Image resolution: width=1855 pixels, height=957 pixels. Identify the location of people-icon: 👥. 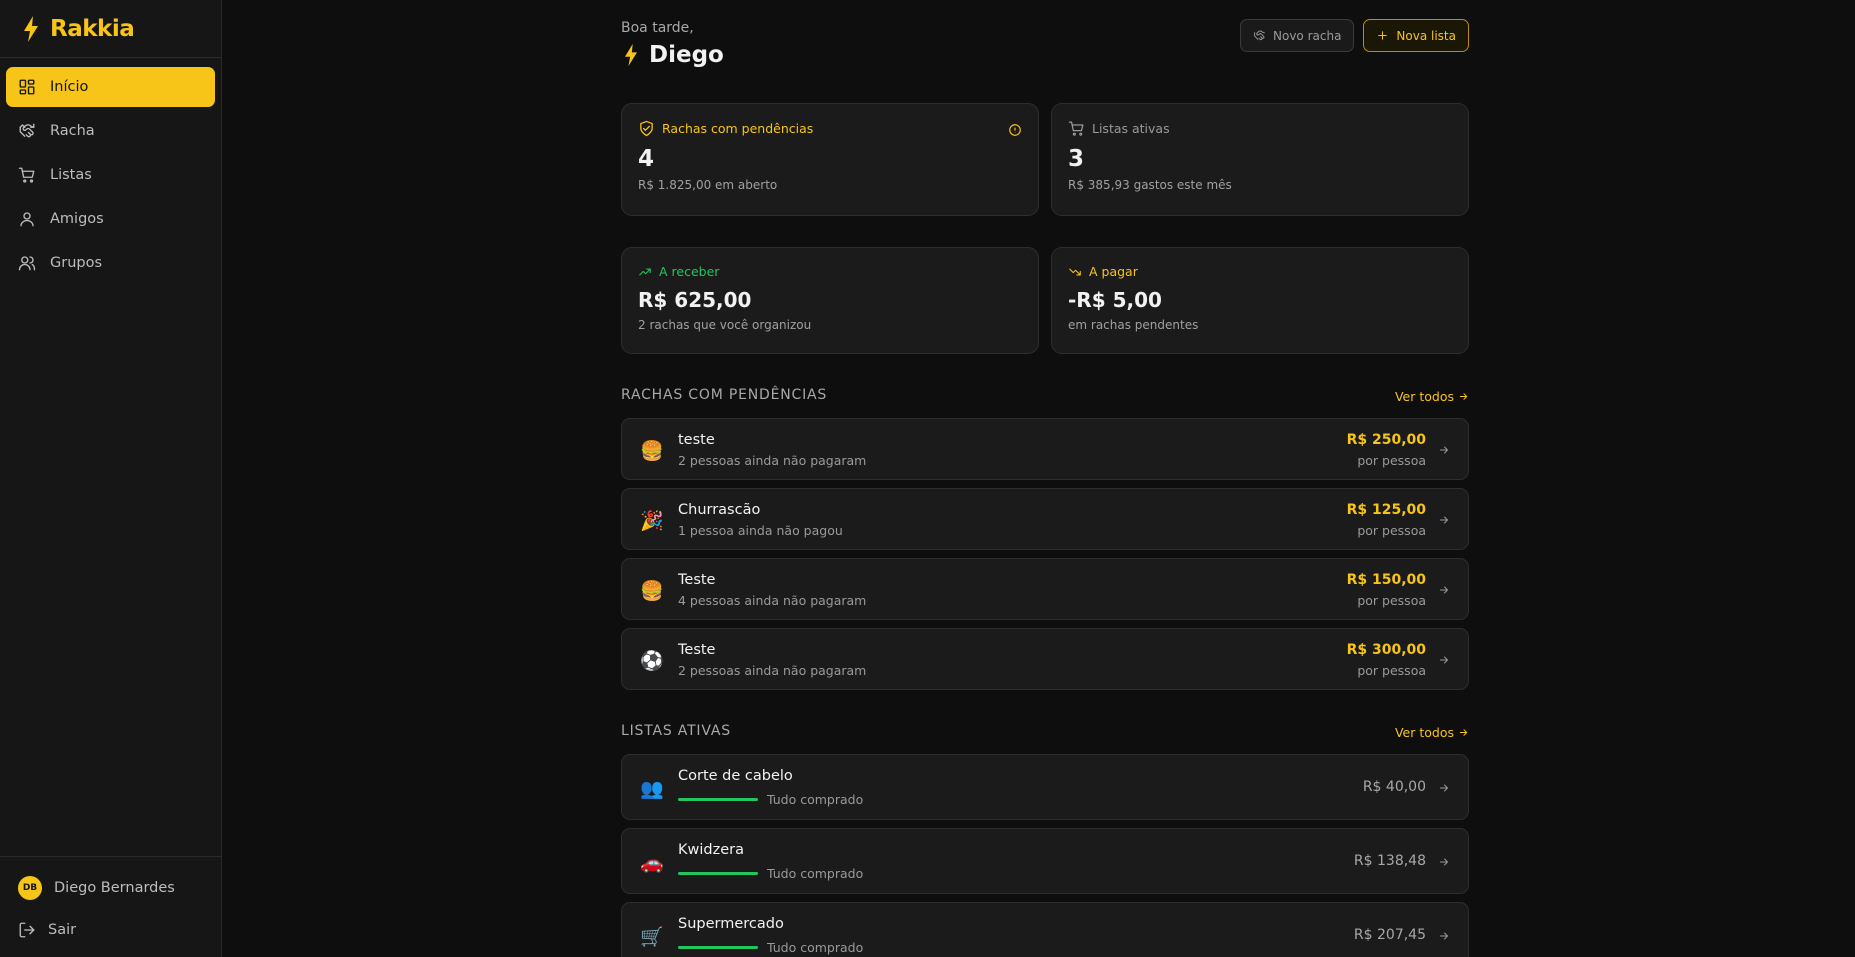
(652, 789).